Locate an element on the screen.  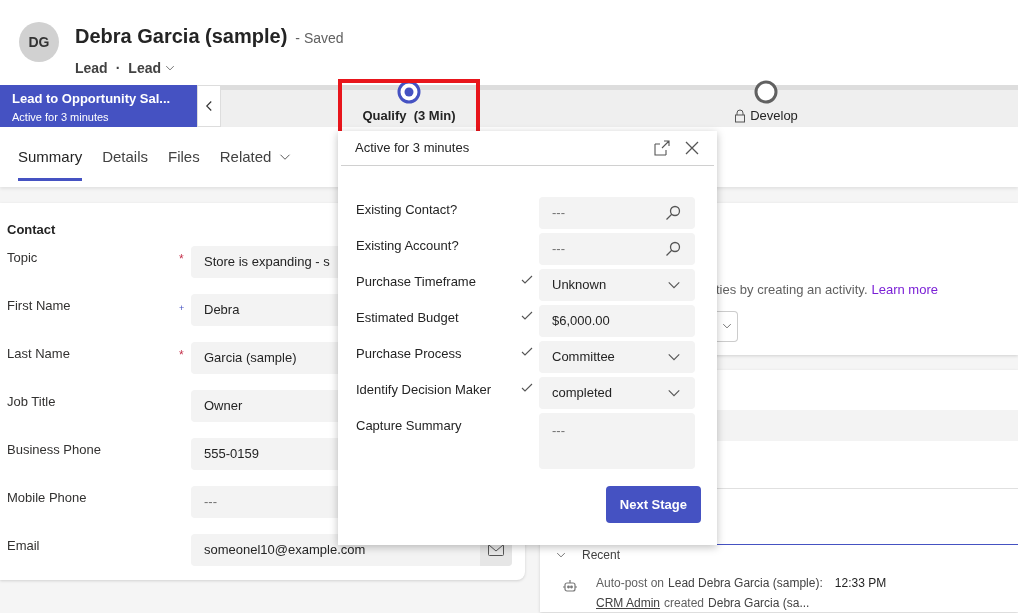
avatar: DG is located at coordinates (39, 42).